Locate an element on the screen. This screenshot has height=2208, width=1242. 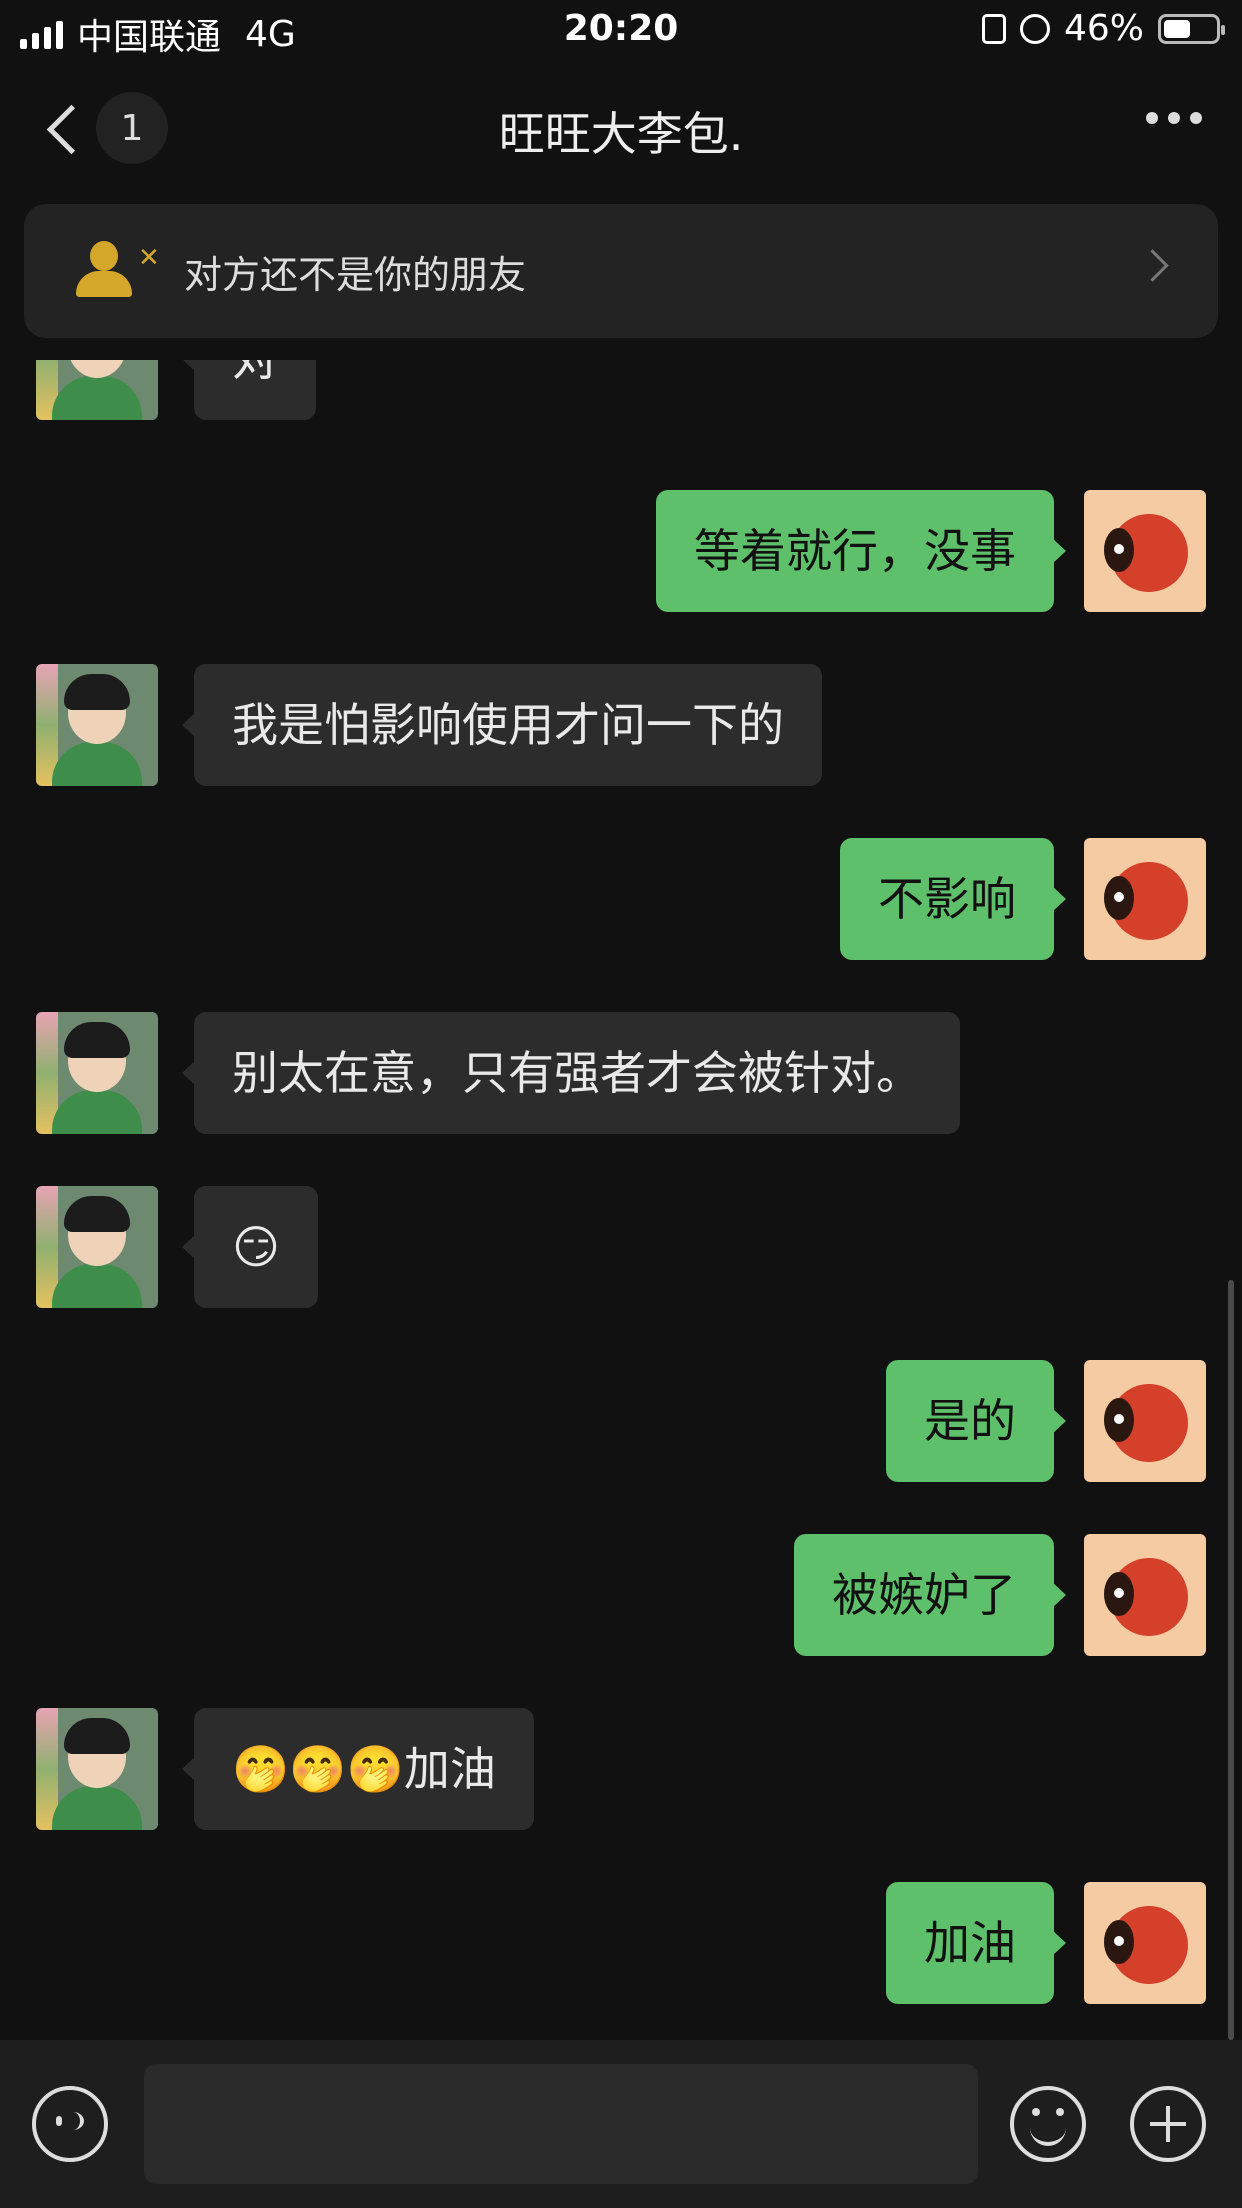
notice-text: 对方还不是你的朋友 is located at coordinates (355, 274).